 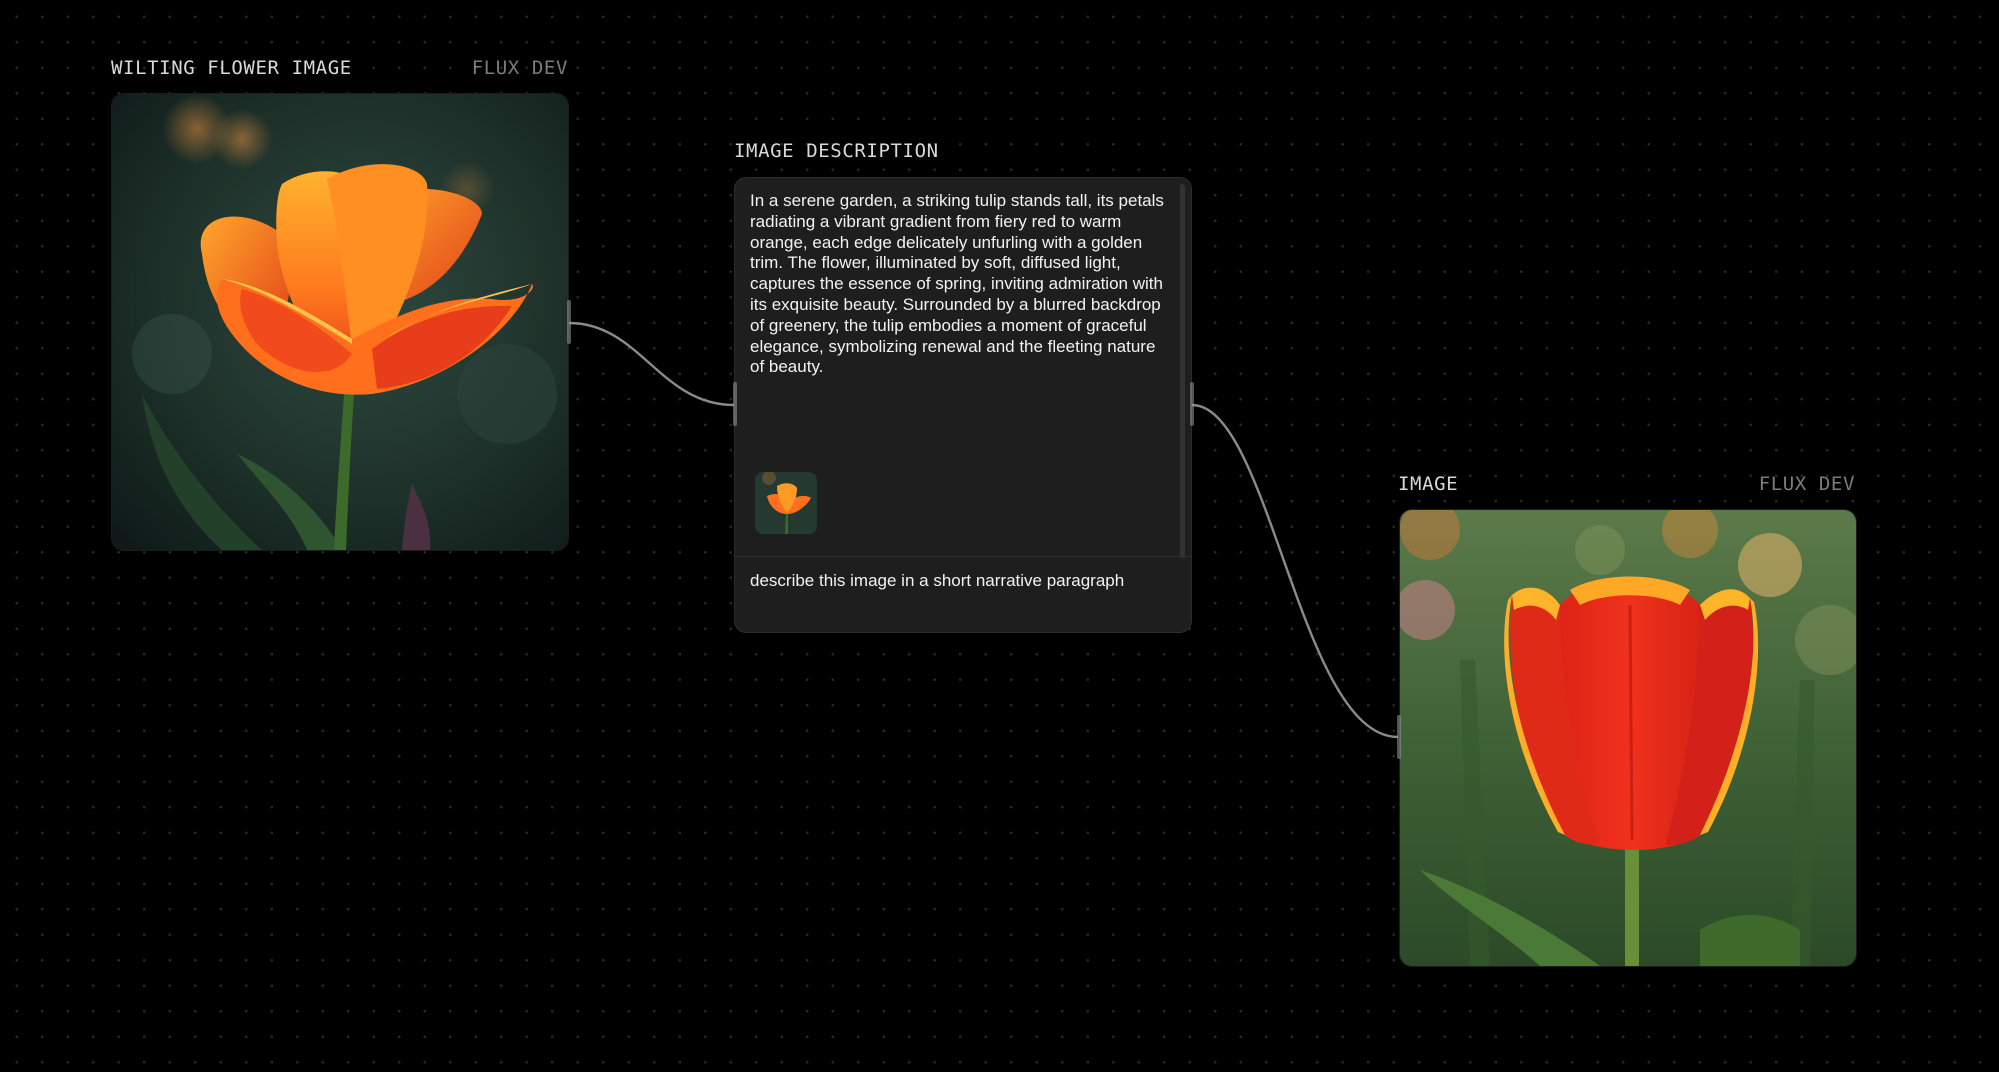 I want to click on description-input-handle, so click(x=735, y=404).